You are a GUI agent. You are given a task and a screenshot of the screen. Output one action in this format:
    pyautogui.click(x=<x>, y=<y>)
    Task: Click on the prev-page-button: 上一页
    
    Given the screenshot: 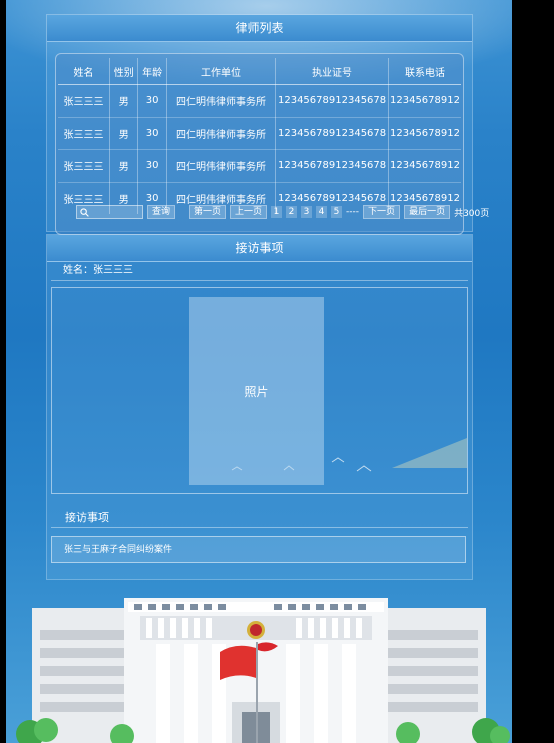 What is the action you would take?
    pyautogui.click(x=249, y=212)
    